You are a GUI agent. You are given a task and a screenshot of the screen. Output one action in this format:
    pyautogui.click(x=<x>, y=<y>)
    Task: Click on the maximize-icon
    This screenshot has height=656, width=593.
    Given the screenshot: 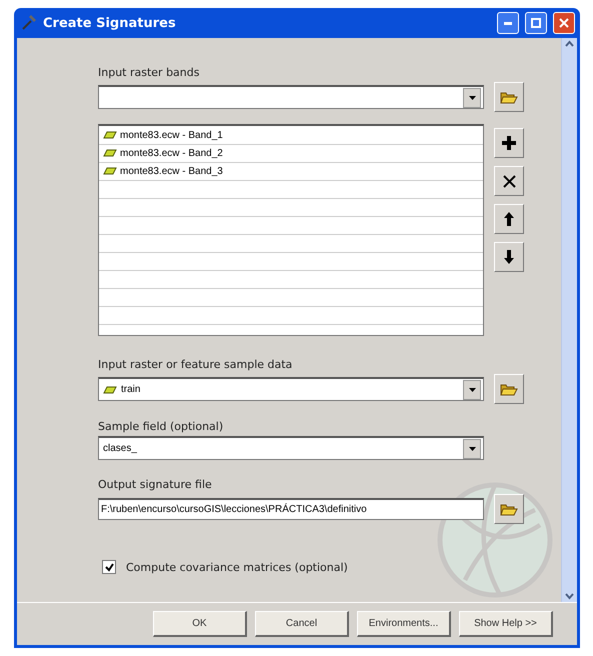 What is the action you would take?
    pyautogui.click(x=536, y=23)
    